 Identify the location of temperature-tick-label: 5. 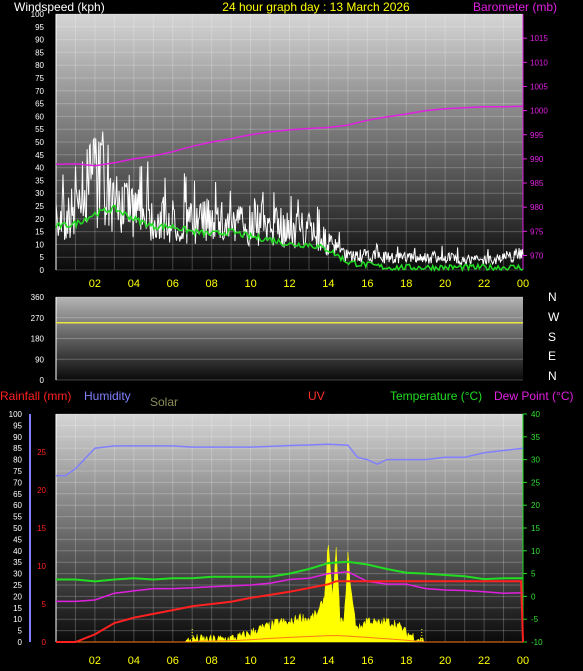
(533, 574).